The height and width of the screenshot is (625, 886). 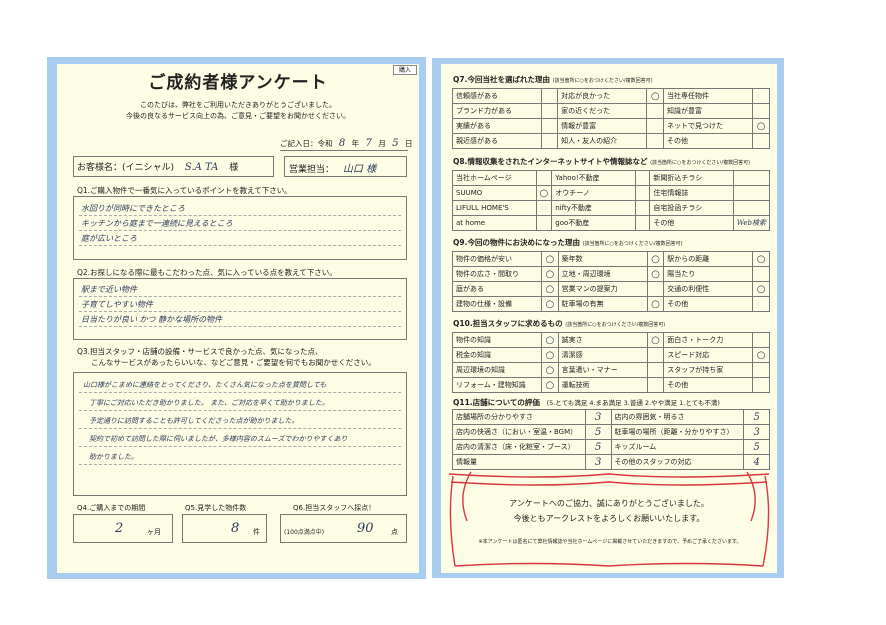 What do you see at coordinates (496, 402) in the screenshot?
I see `q11-title: Q11.店舗についての評価` at bounding box center [496, 402].